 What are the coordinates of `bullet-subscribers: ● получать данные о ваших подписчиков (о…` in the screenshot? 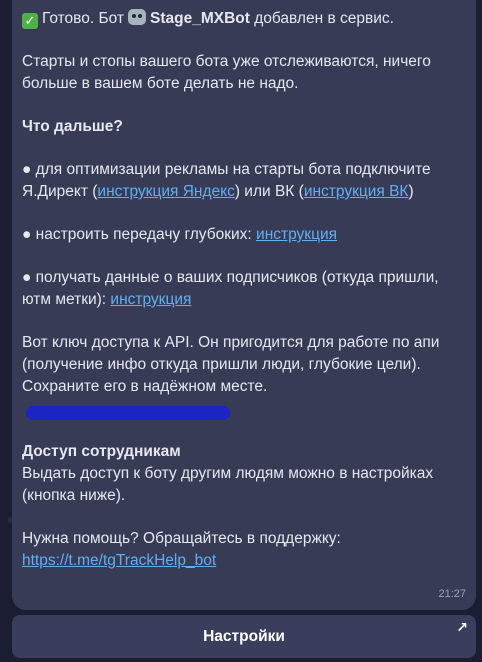 It's located at (244, 289).